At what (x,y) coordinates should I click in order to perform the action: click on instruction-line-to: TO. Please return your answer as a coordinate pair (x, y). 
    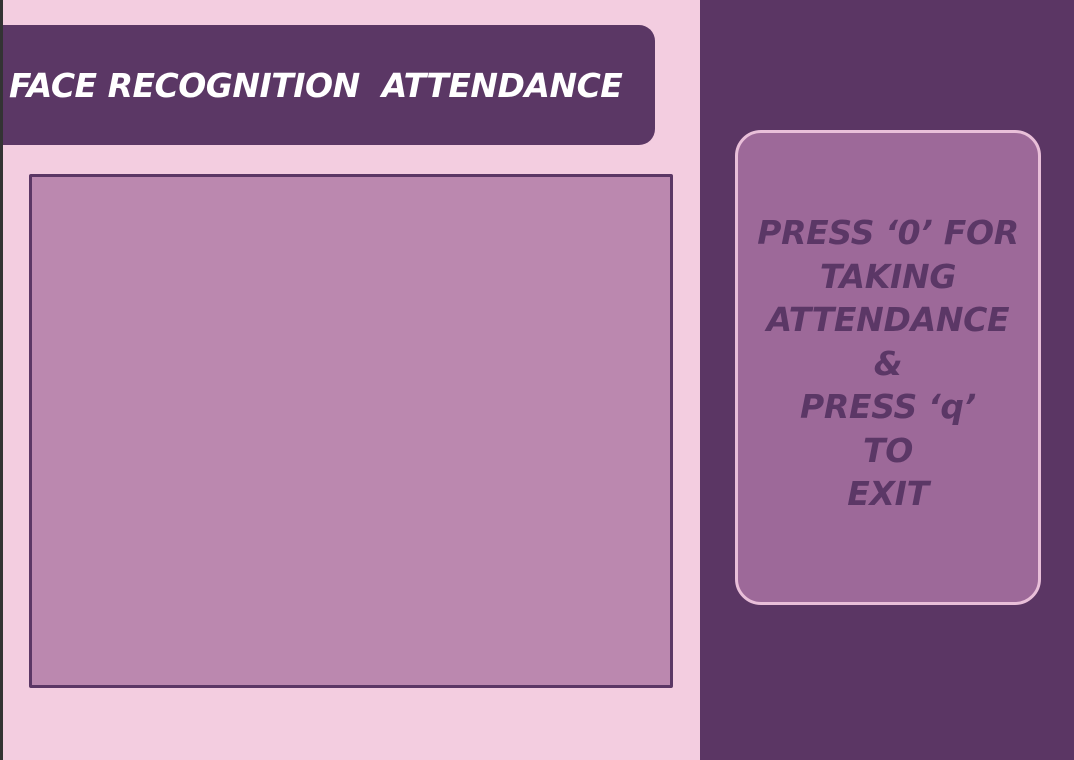
    Looking at the image, I should click on (888, 450).